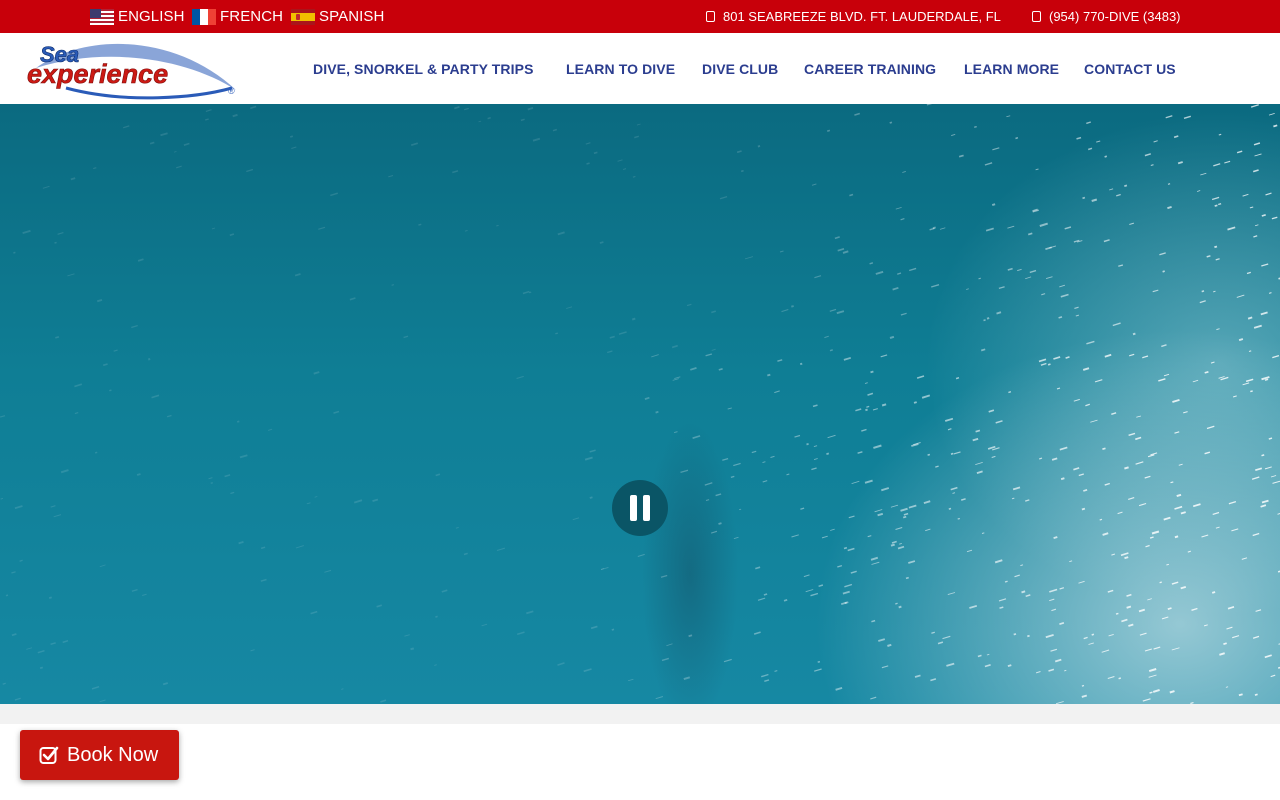  I want to click on language-english: ENGLISH, so click(137, 16).